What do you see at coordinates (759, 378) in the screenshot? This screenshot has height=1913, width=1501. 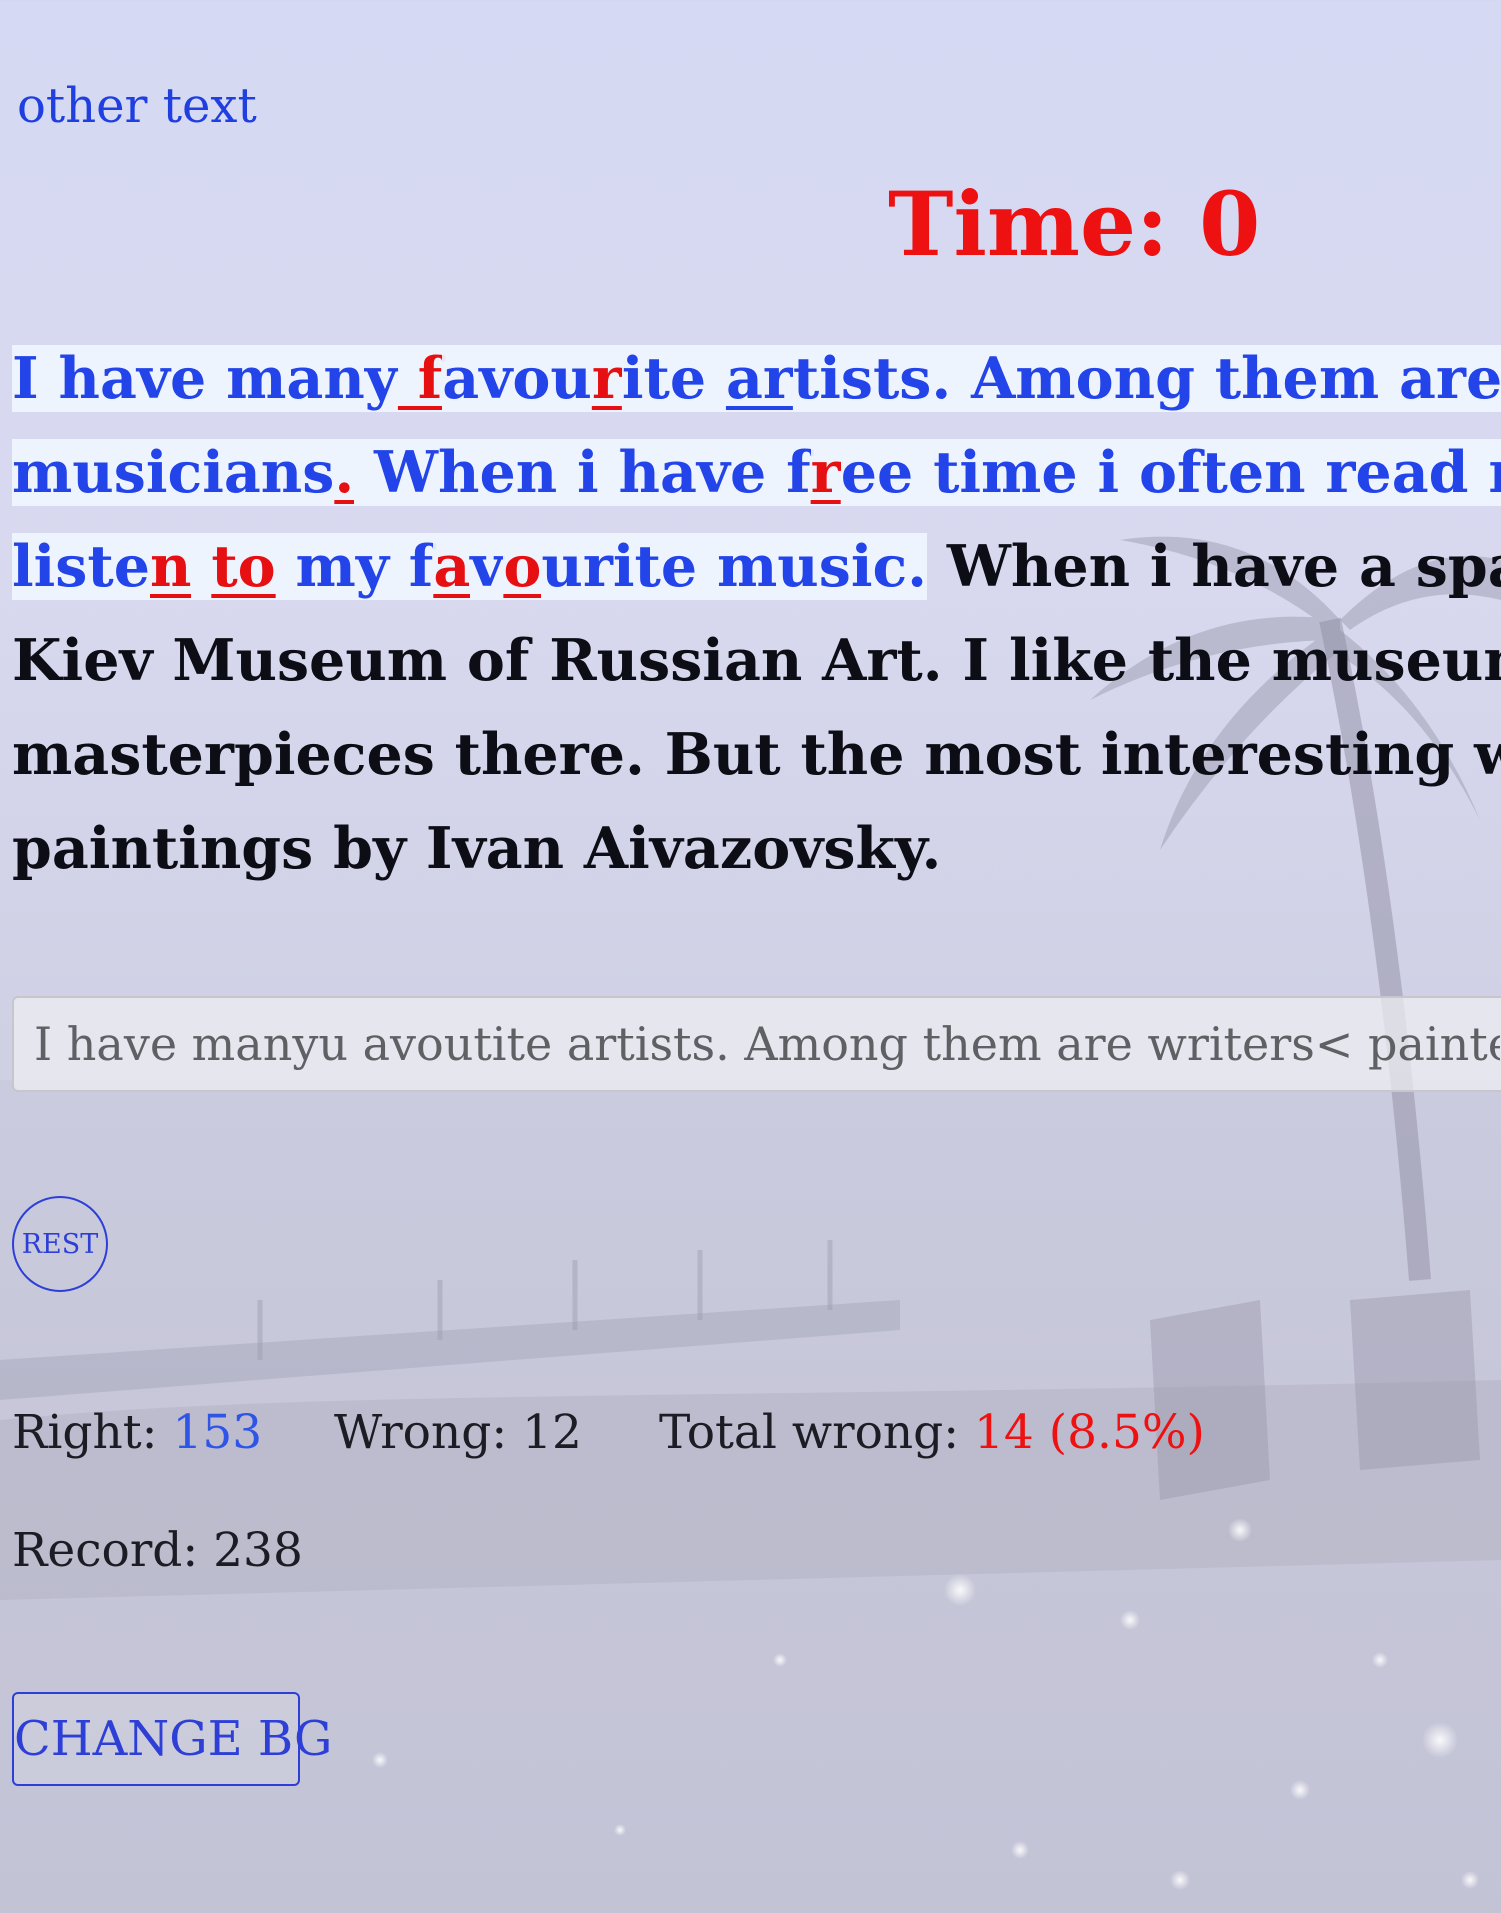 I see `passage-segment: ar` at bounding box center [759, 378].